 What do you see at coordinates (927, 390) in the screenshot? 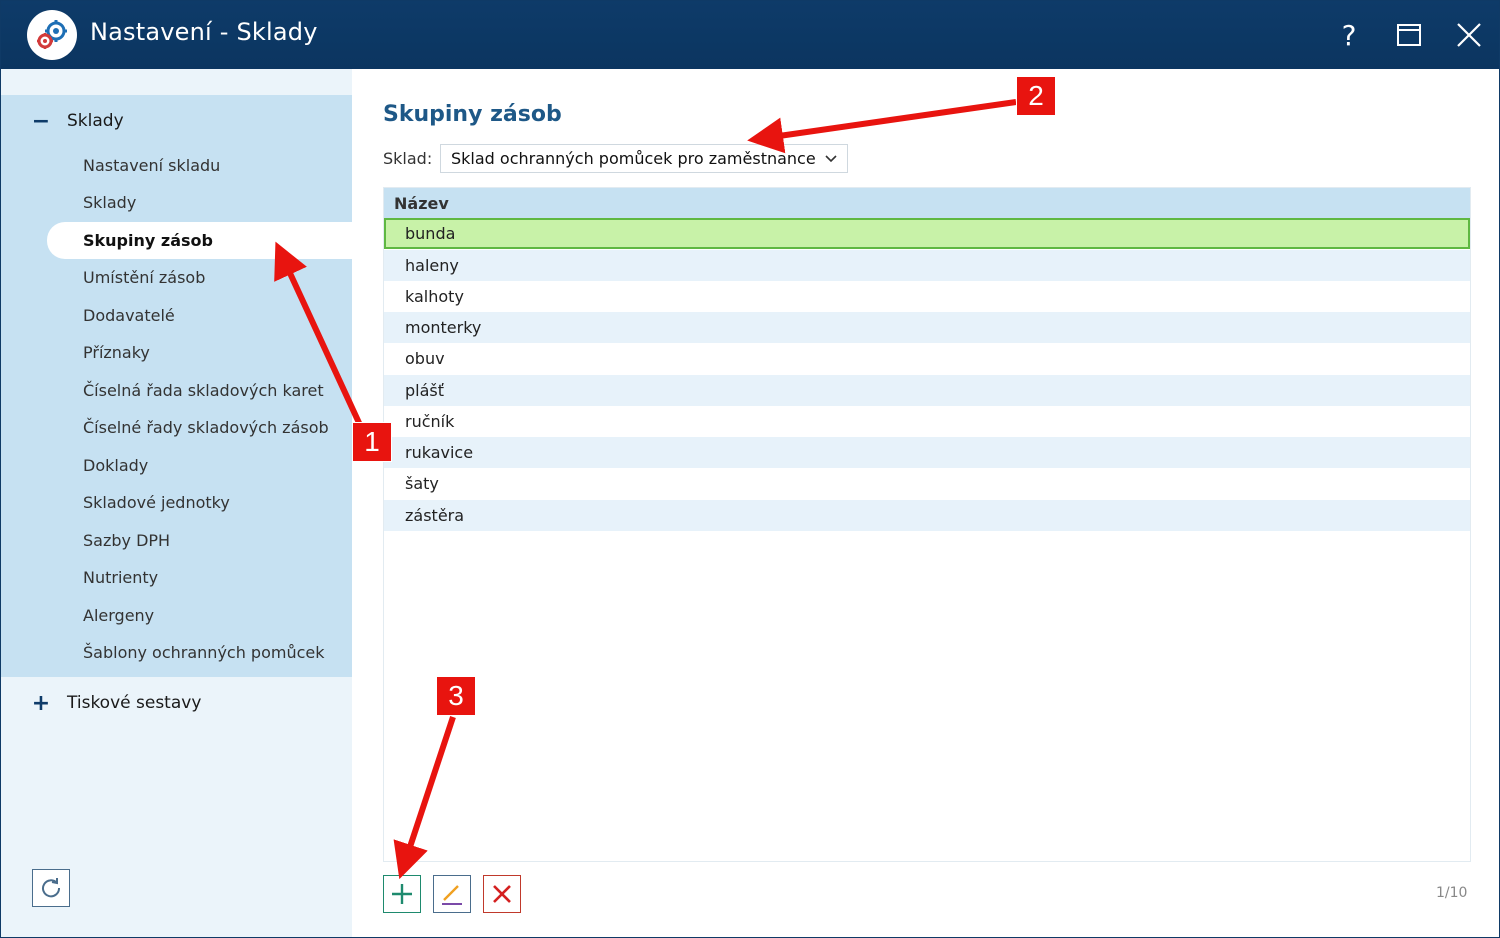
I see `table-row: plášť` at bounding box center [927, 390].